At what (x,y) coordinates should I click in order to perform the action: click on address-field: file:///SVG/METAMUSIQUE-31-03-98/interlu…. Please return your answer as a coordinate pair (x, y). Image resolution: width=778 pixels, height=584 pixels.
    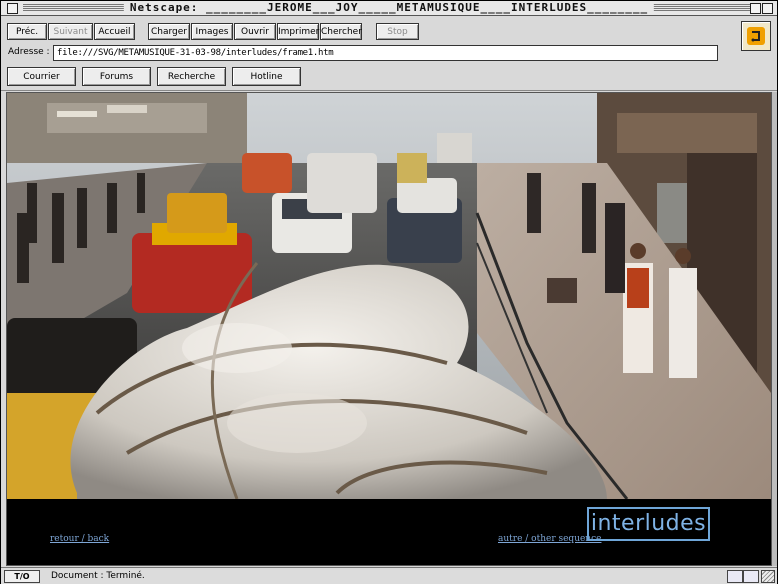
    Looking at the image, I should click on (385, 53).